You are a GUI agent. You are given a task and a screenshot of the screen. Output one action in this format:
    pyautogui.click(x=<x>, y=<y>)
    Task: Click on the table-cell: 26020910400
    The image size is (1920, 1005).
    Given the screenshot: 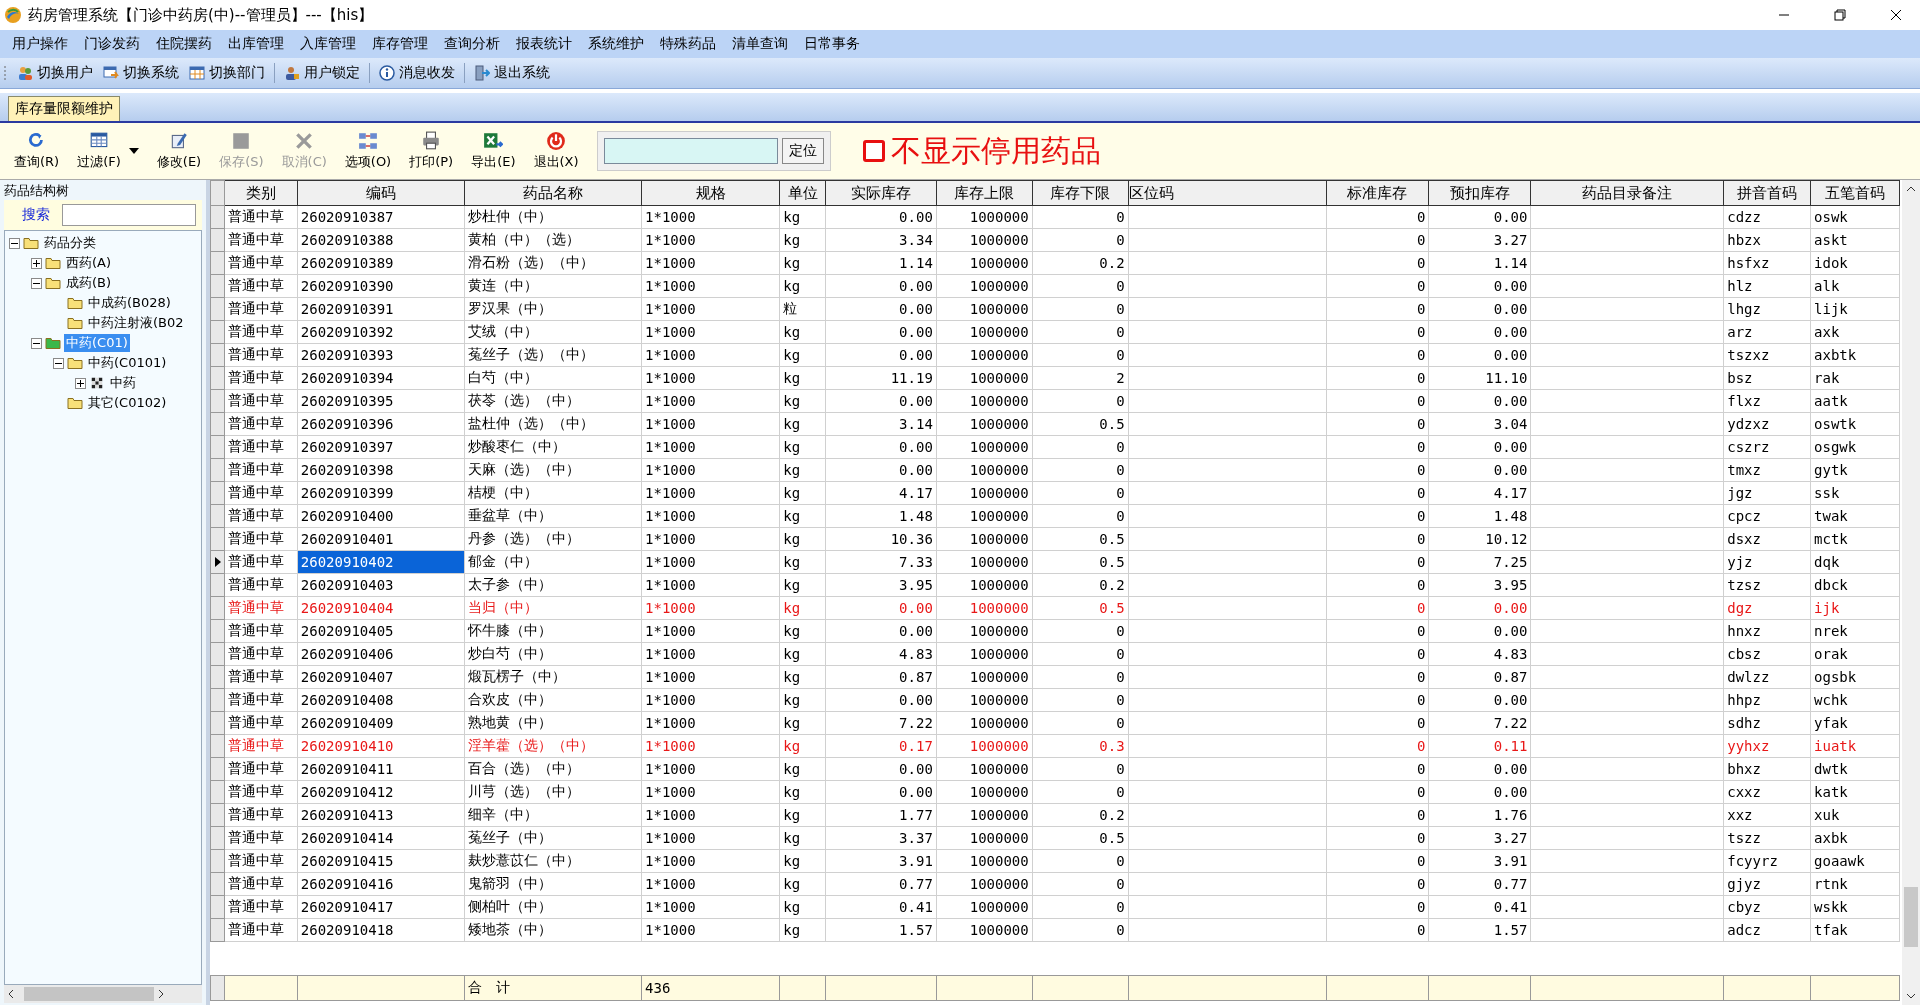 What is the action you would take?
    pyautogui.click(x=381, y=516)
    